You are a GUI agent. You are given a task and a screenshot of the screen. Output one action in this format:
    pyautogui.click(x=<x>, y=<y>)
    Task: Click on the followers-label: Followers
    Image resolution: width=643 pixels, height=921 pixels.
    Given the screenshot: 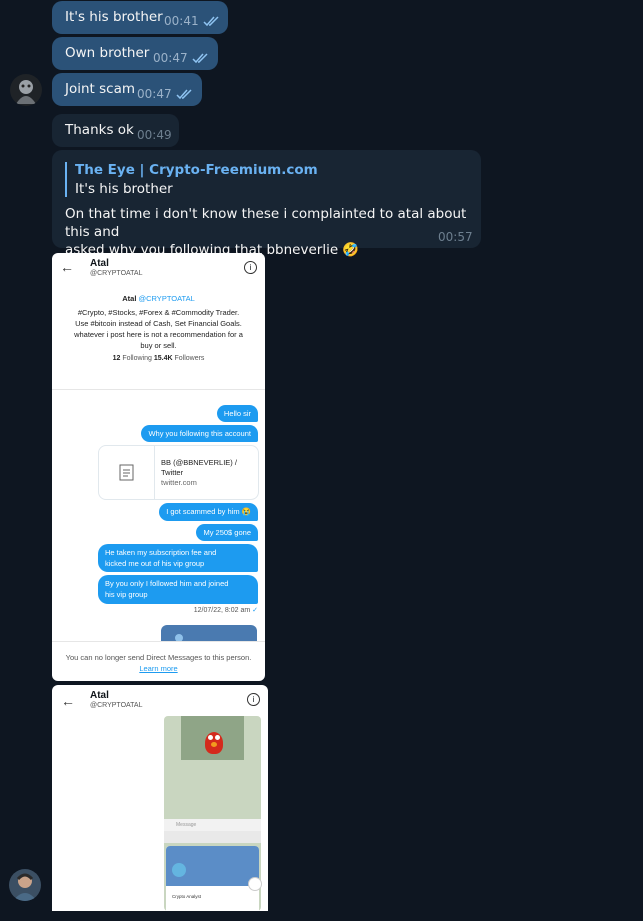 What is the action you would take?
    pyautogui.click(x=189, y=358)
    